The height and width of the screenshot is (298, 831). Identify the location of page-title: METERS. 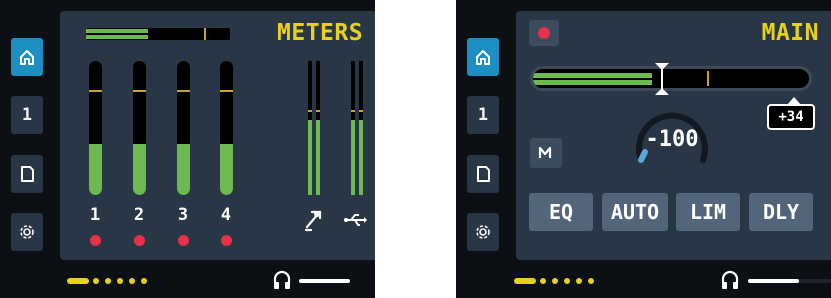
(320, 33).